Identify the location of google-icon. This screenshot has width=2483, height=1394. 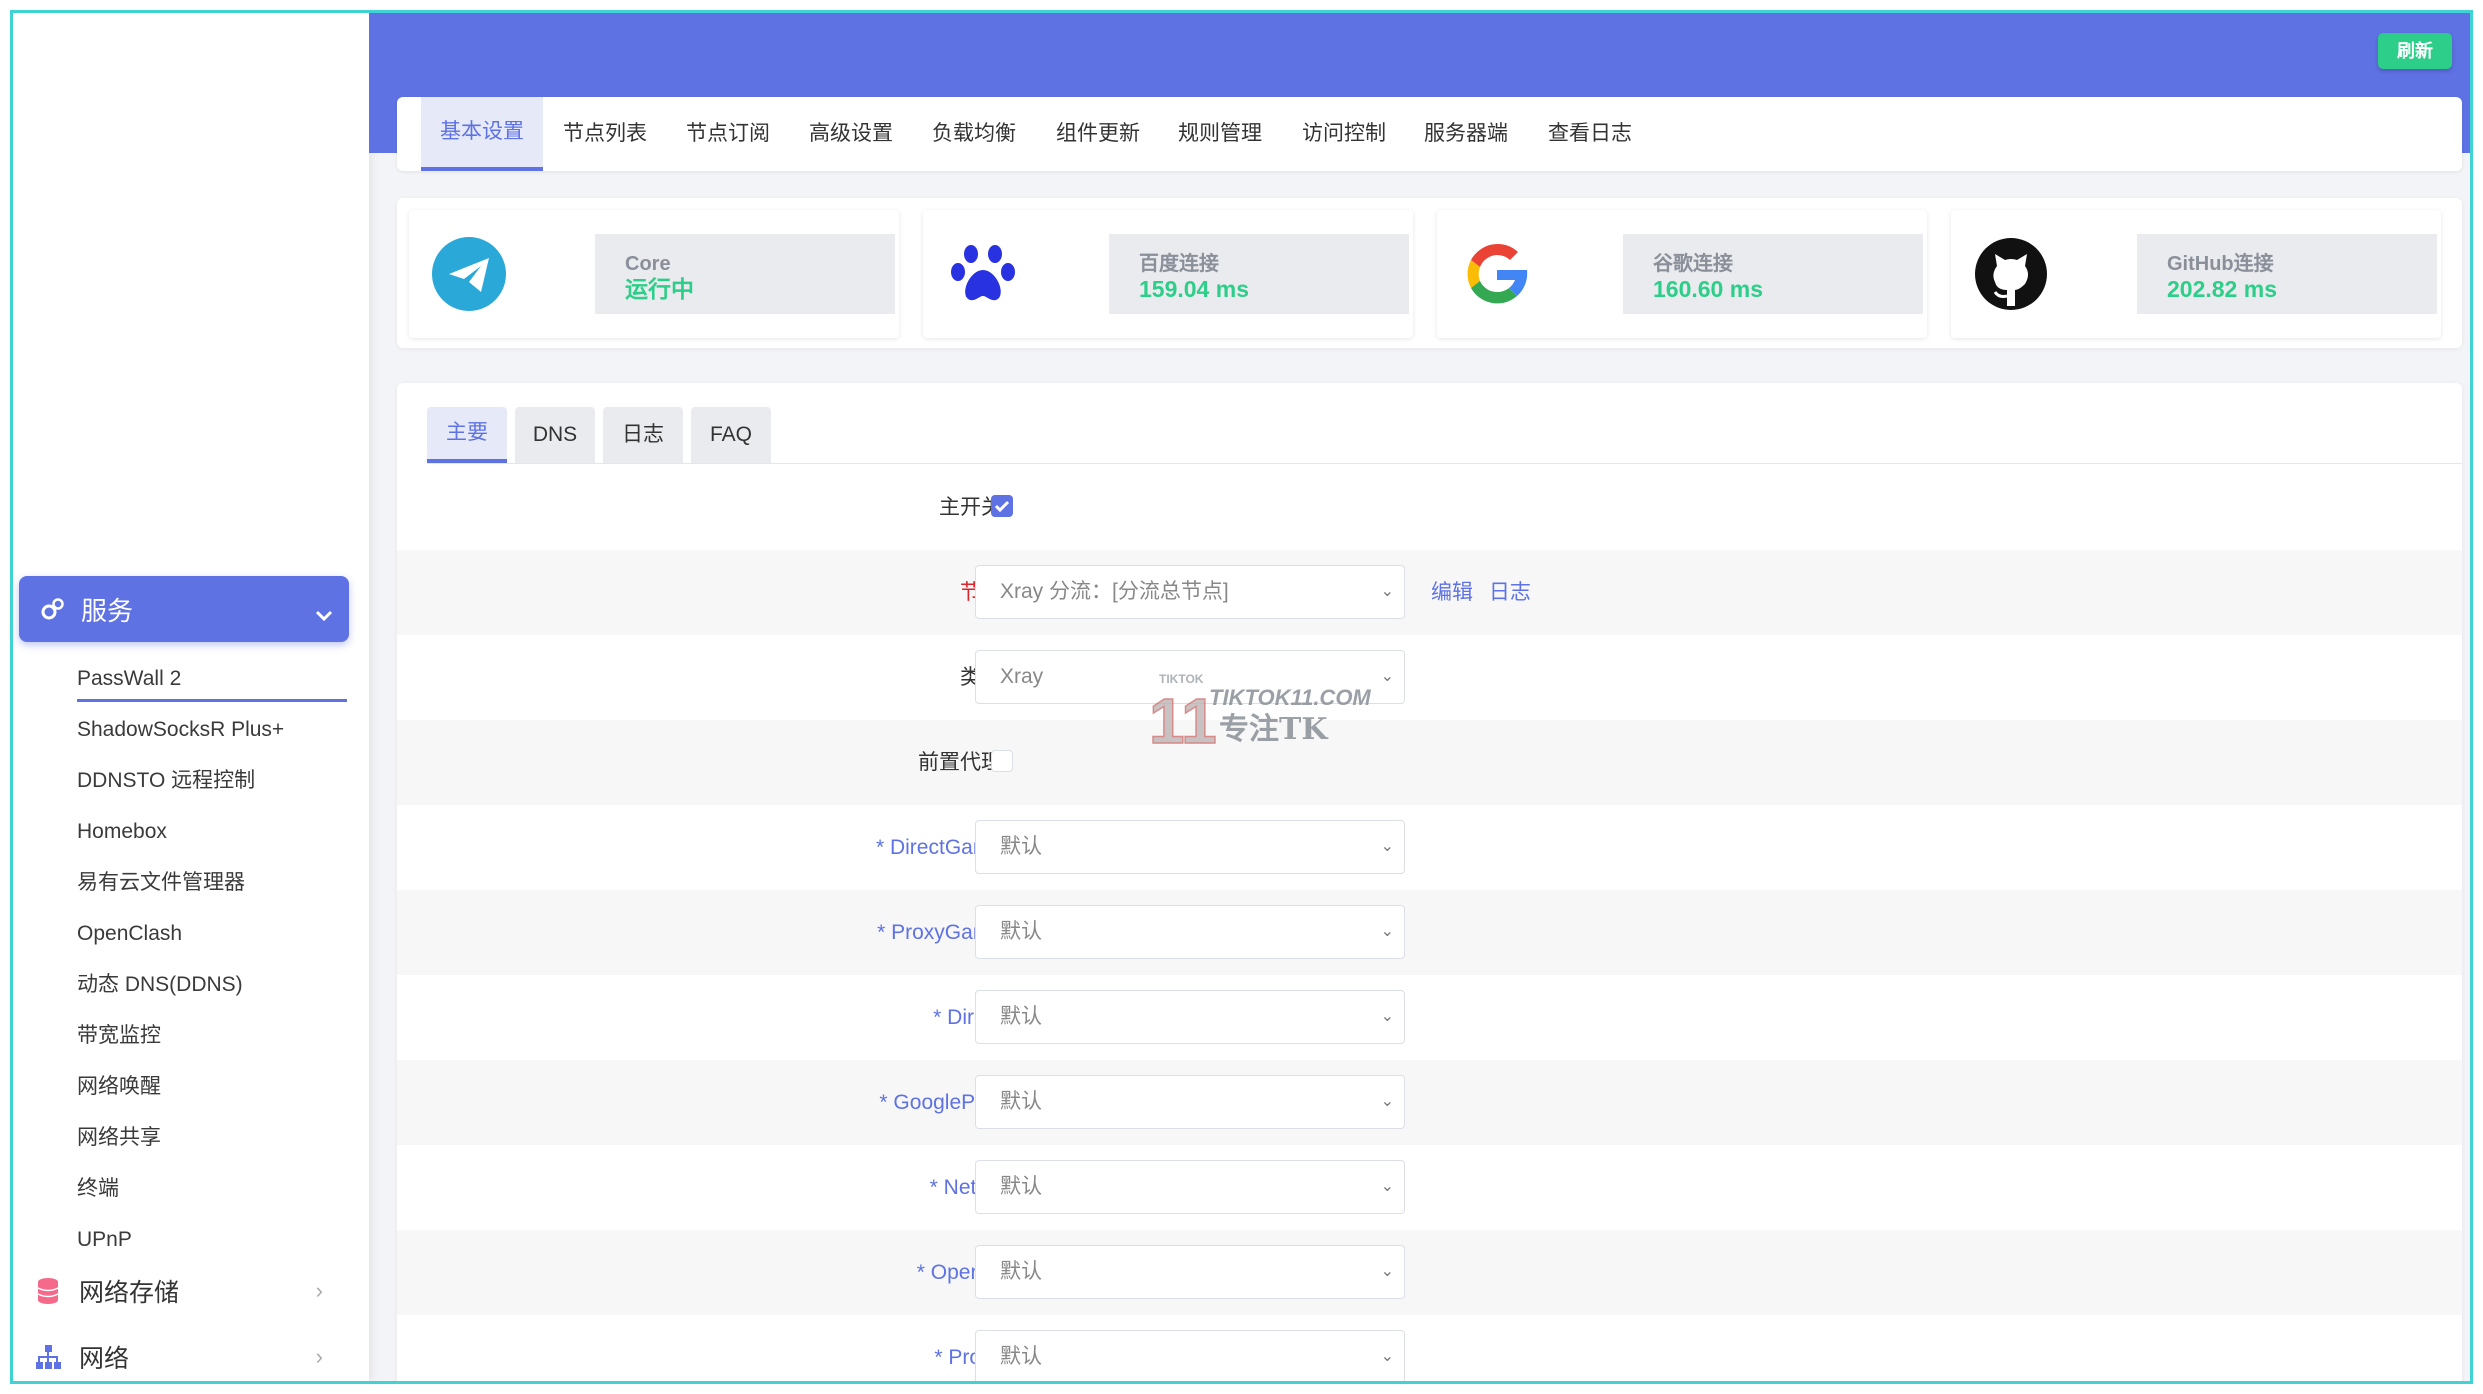
(1497, 274).